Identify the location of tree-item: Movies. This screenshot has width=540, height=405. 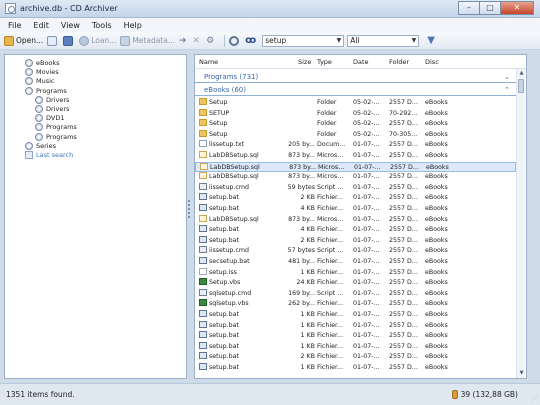
(42, 72).